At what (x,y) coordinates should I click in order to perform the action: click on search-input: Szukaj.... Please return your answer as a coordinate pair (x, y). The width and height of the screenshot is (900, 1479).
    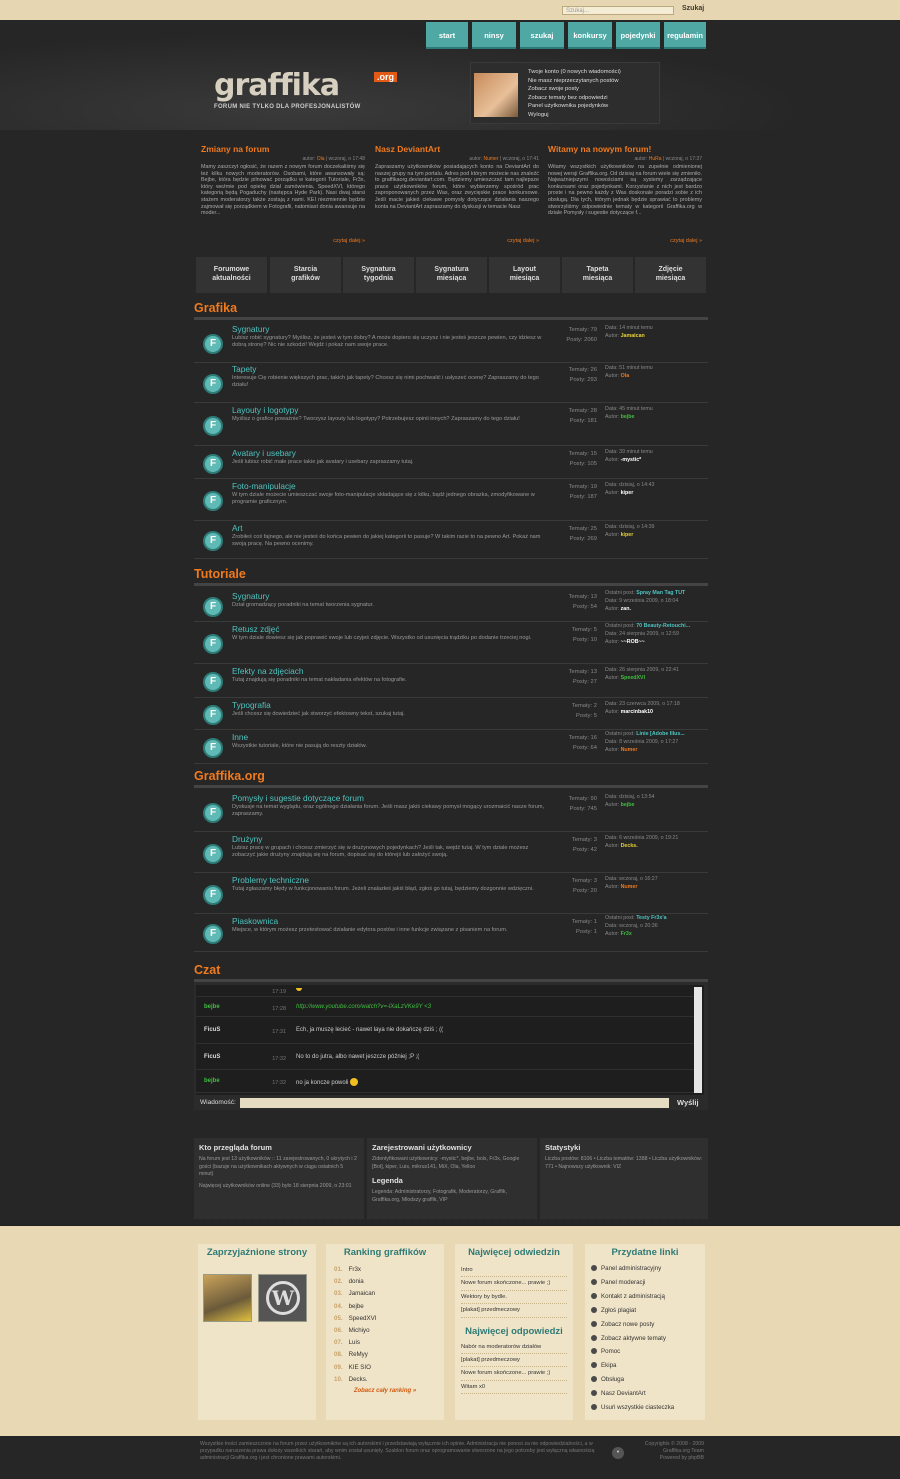
    Looking at the image, I should click on (618, 10).